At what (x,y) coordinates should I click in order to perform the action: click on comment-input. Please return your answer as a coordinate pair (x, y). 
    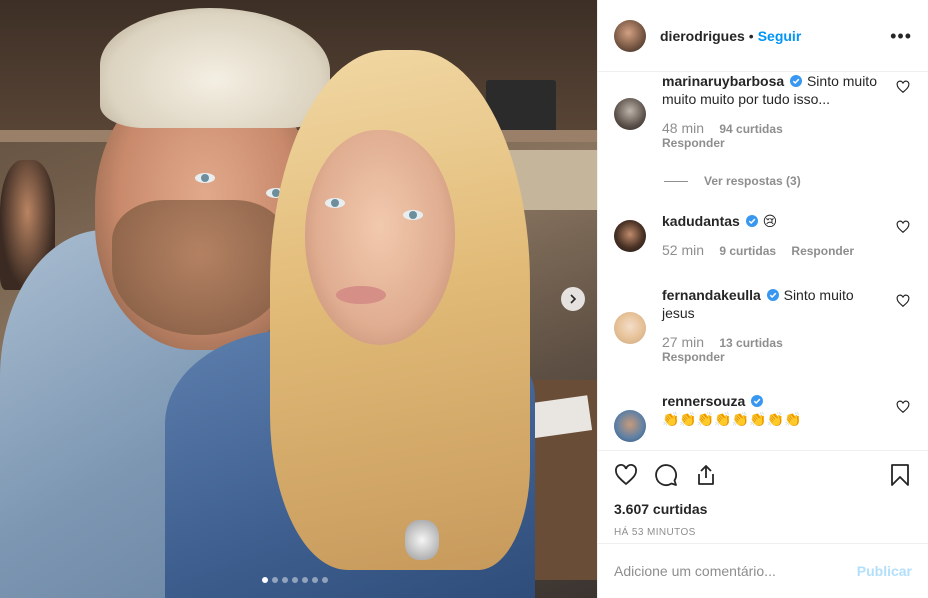
    Looking at the image, I should click on (735, 571).